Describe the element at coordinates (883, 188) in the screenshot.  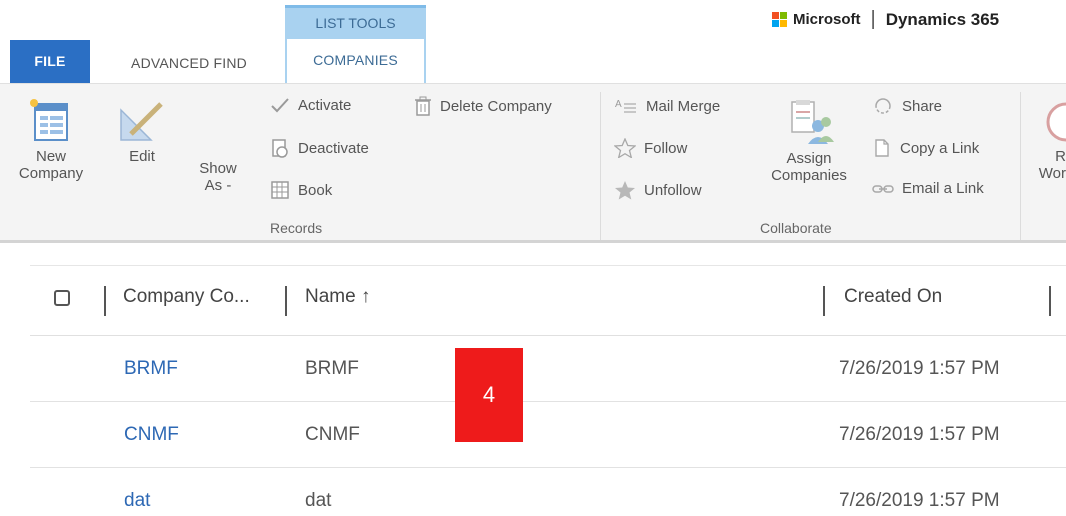
I see `link-icon` at that location.